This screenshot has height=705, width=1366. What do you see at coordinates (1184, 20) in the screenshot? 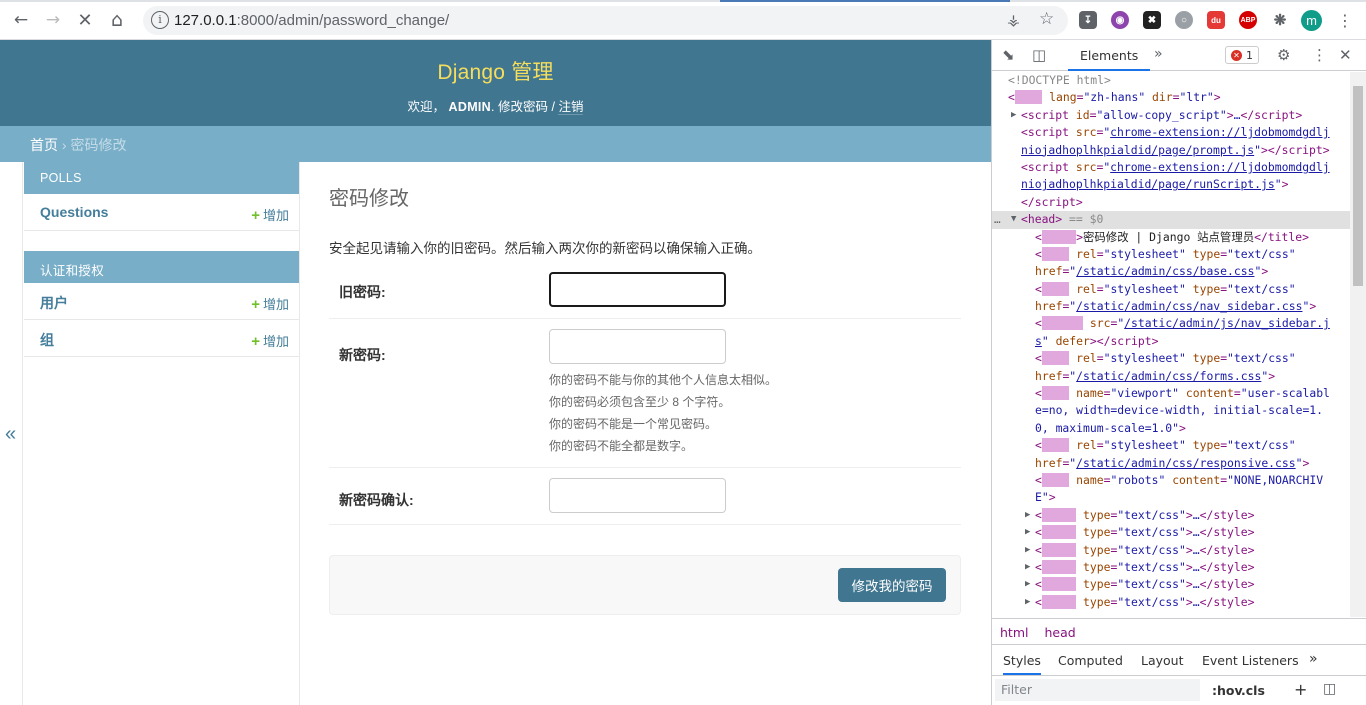
I see `circle-extension-icon: ○` at bounding box center [1184, 20].